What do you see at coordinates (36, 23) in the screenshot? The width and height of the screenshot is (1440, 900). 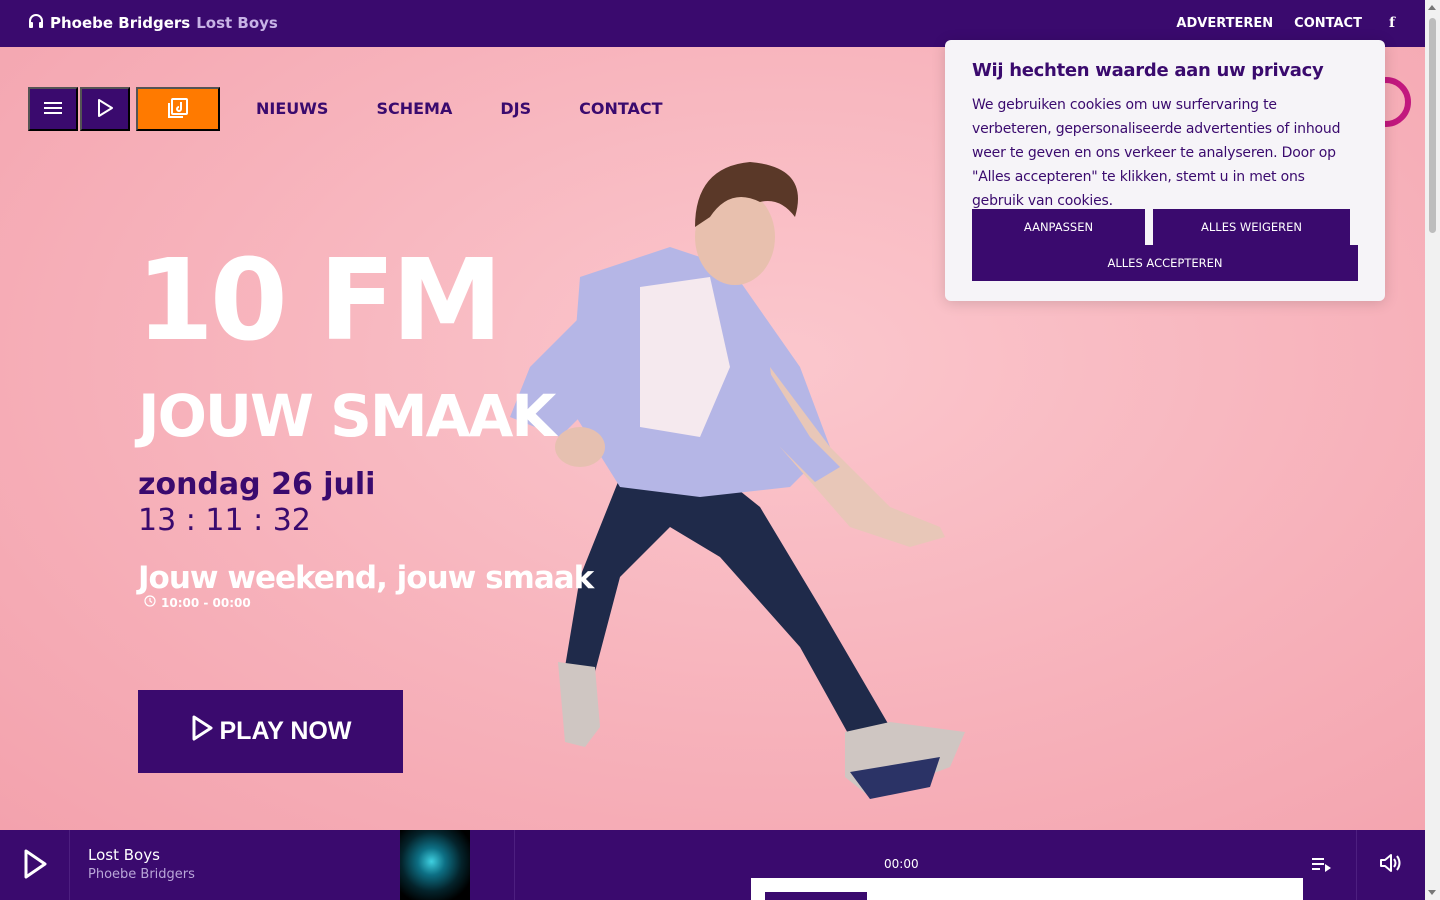 I see `headphones-icon` at bounding box center [36, 23].